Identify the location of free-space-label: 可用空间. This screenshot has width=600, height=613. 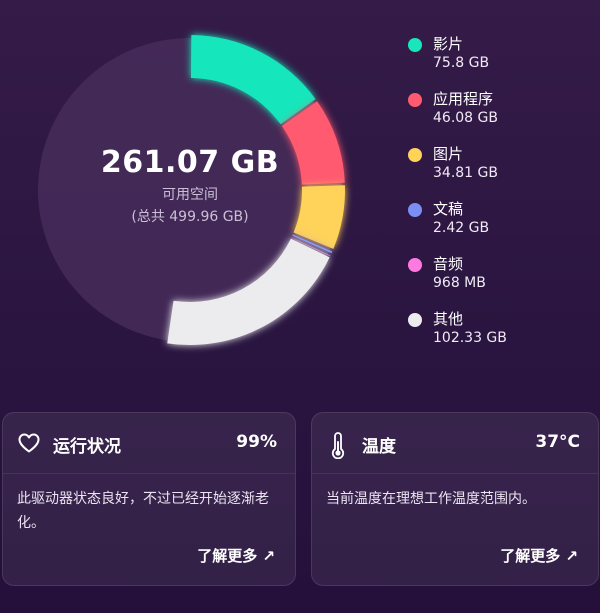
(190, 195).